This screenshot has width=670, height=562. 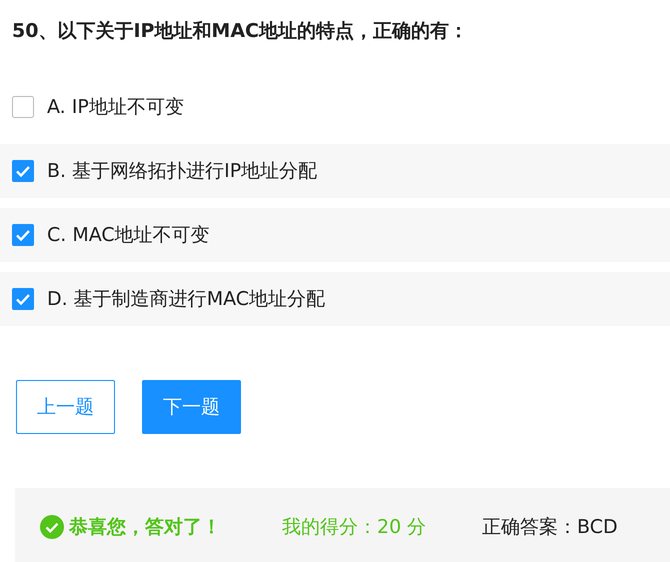 I want to click on question-text: 50、以下关于IP地址和MAC地址的特点，正确的有：, so click(x=240, y=31).